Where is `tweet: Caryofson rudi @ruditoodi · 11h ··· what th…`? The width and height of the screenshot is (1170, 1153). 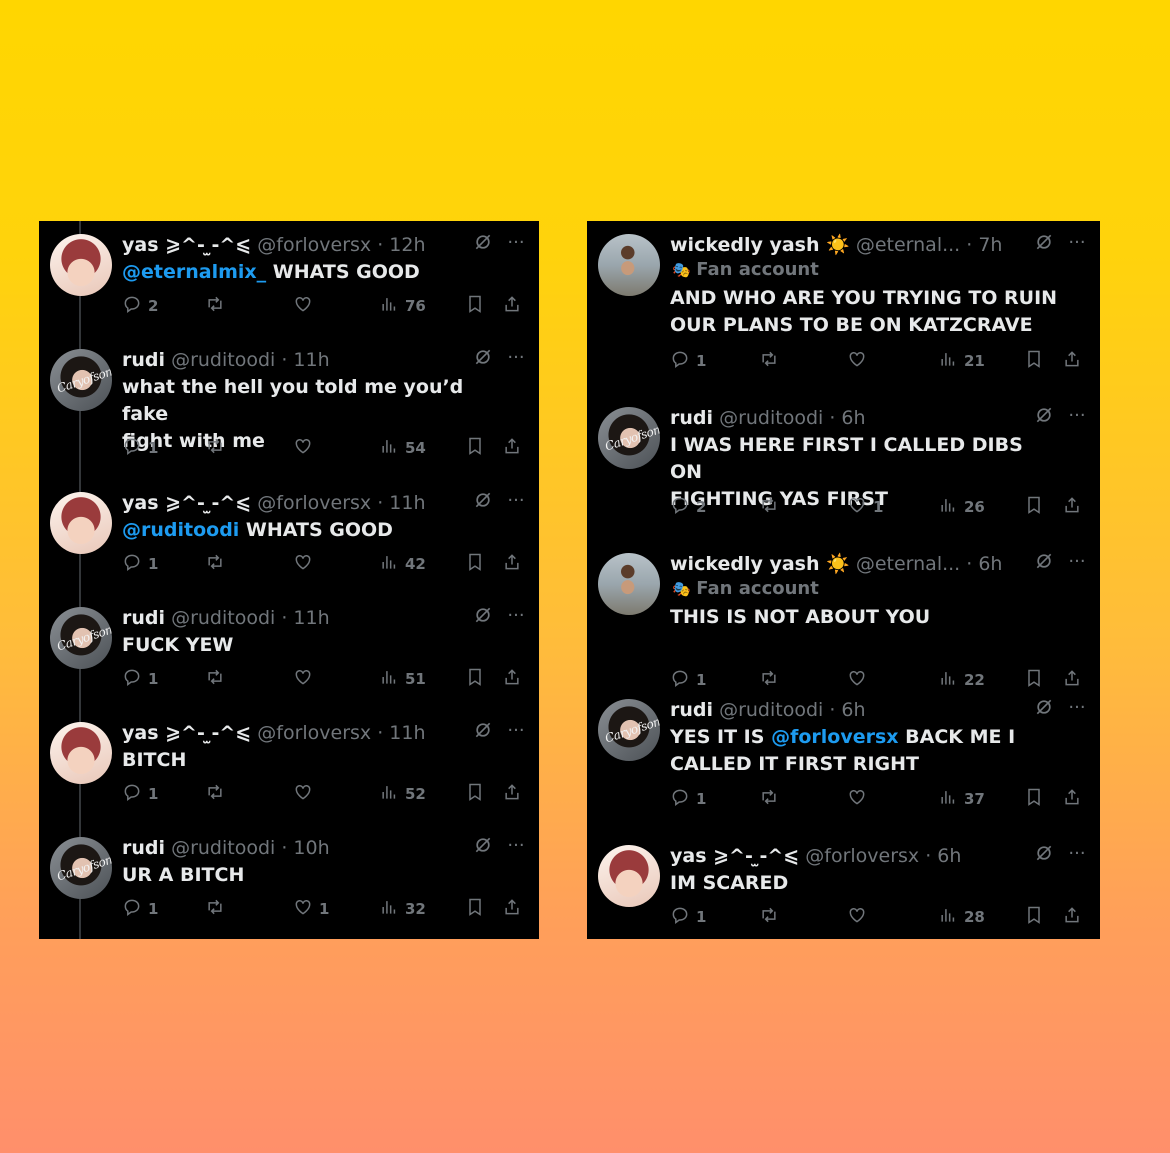
tweet: Caryofson rudi @ruditoodi · 11h ··· what th… is located at coordinates (289, 407).